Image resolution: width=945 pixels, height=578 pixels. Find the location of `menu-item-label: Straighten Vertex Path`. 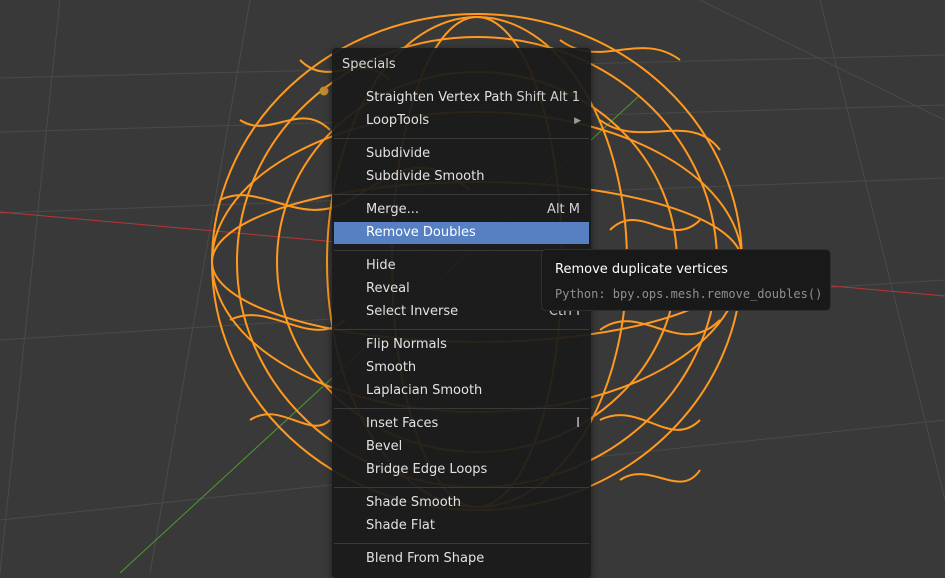

menu-item-label: Straighten Vertex Path is located at coordinates (439, 97).